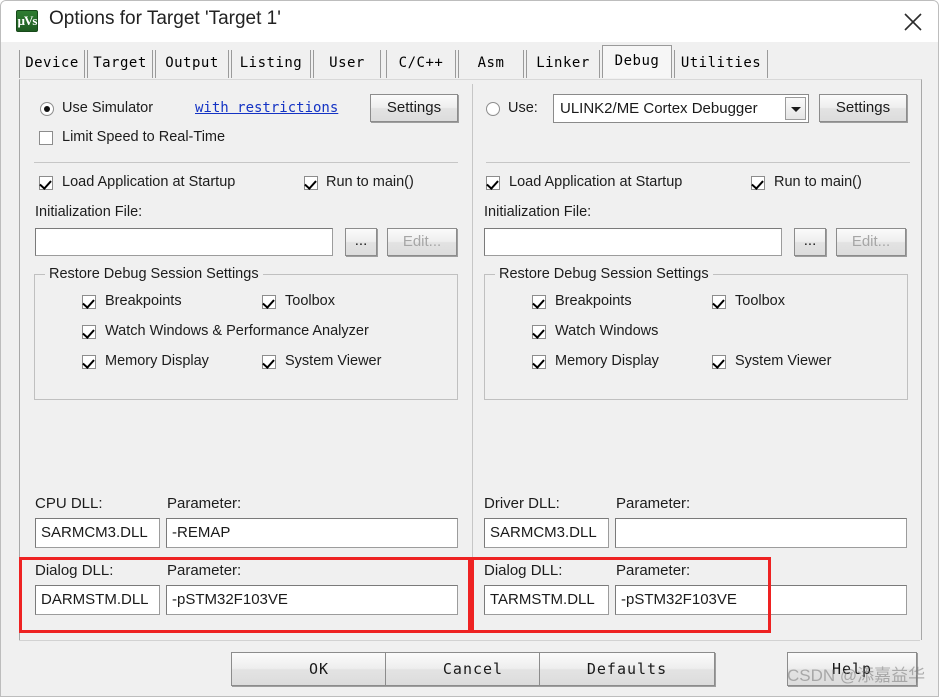 This screenshot has height=697, width=939. I want to click on close-icon, so click(913, 22).